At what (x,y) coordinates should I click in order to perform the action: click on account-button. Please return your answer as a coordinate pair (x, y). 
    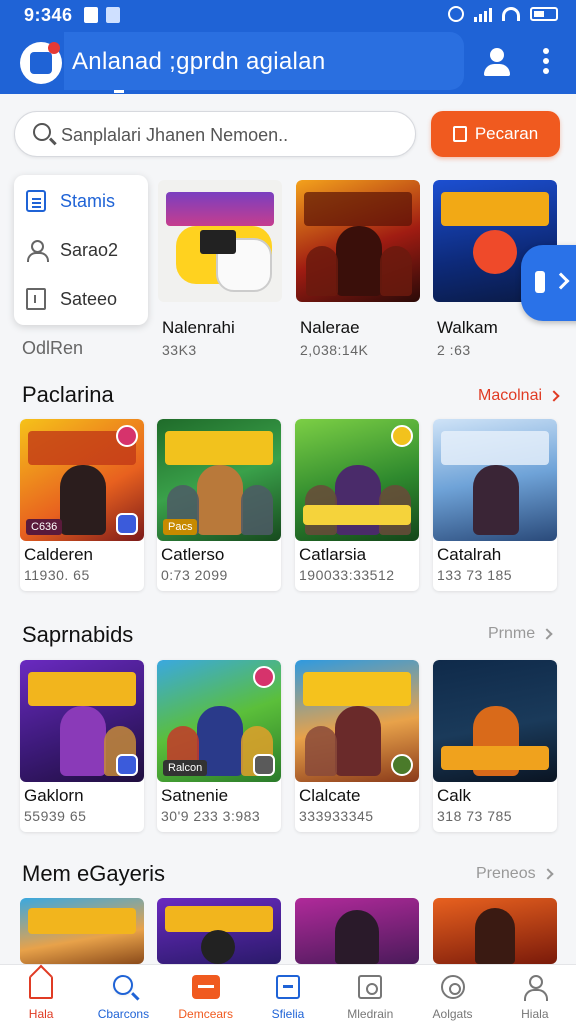
    Looking at the image, I should click on (497, 61).